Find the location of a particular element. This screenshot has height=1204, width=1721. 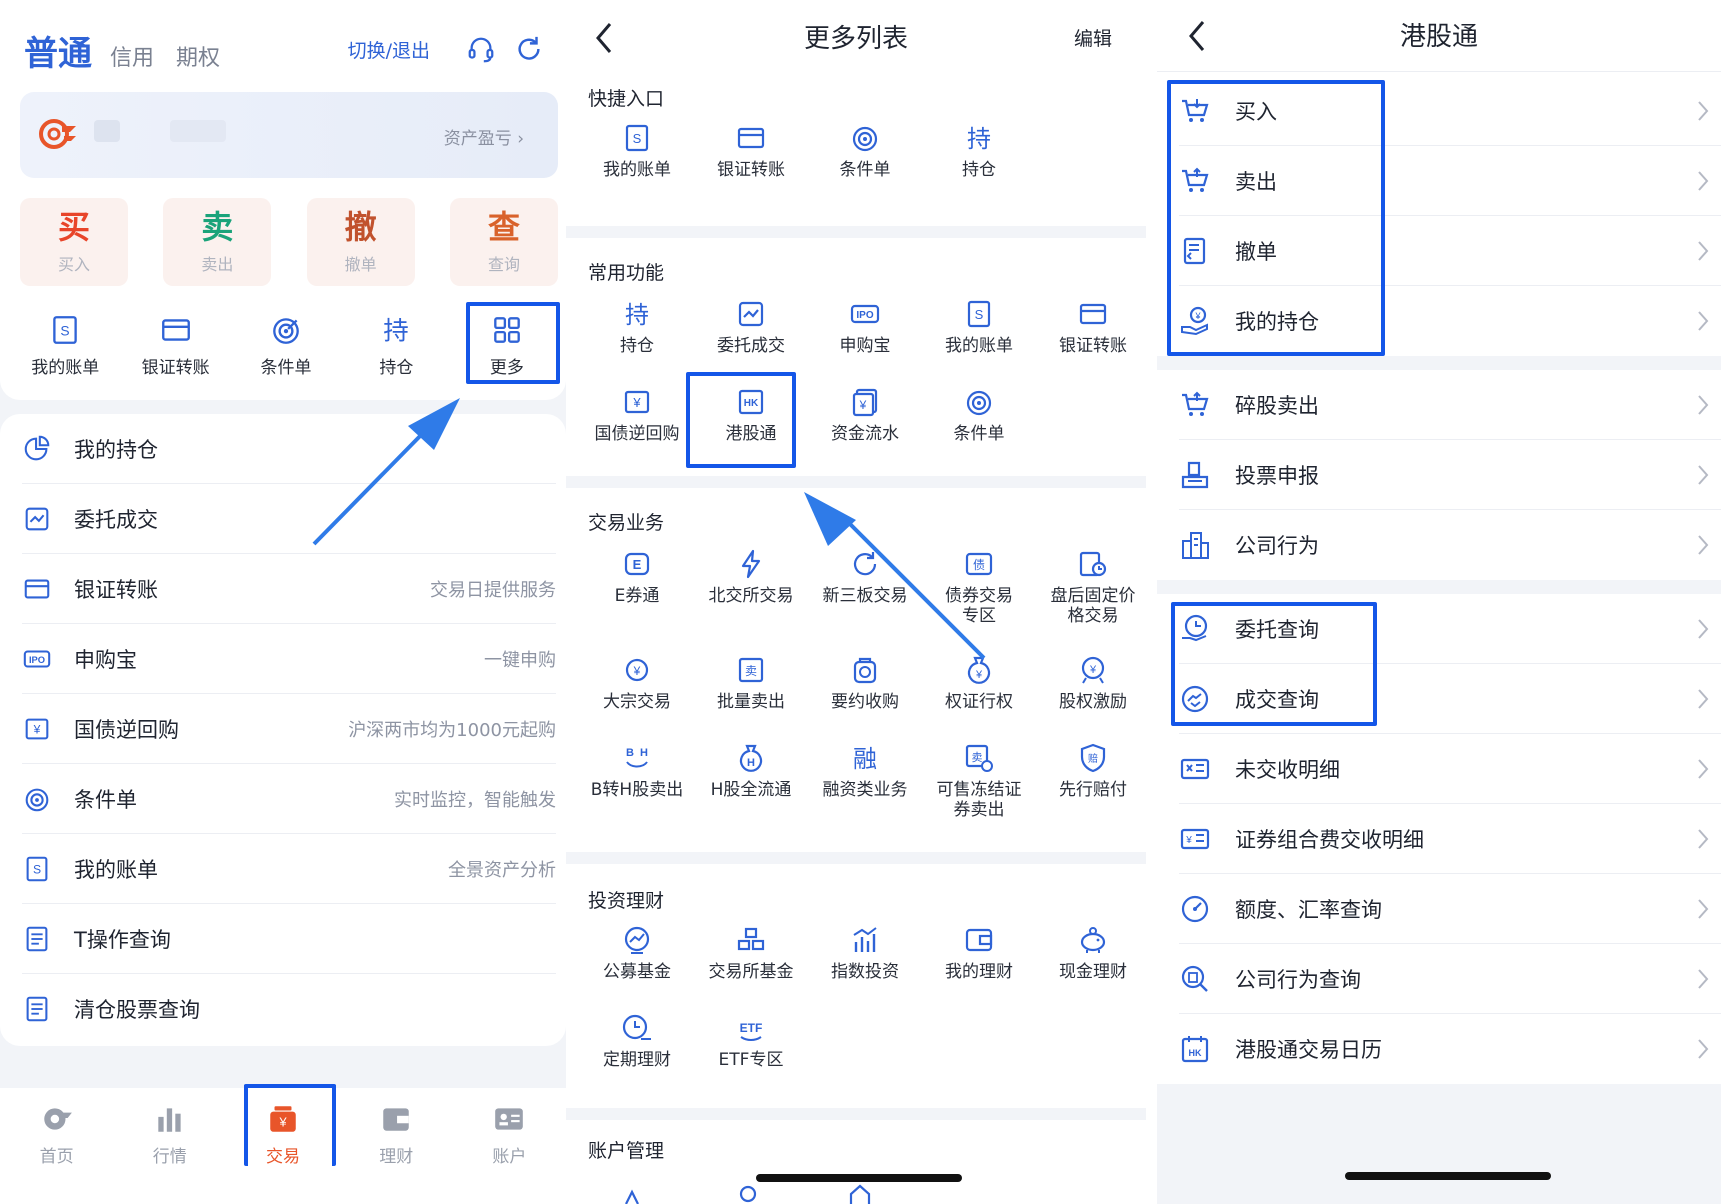

more-item-b-to-h: BH B转H股卖出 is located at coordinates (637, 771).